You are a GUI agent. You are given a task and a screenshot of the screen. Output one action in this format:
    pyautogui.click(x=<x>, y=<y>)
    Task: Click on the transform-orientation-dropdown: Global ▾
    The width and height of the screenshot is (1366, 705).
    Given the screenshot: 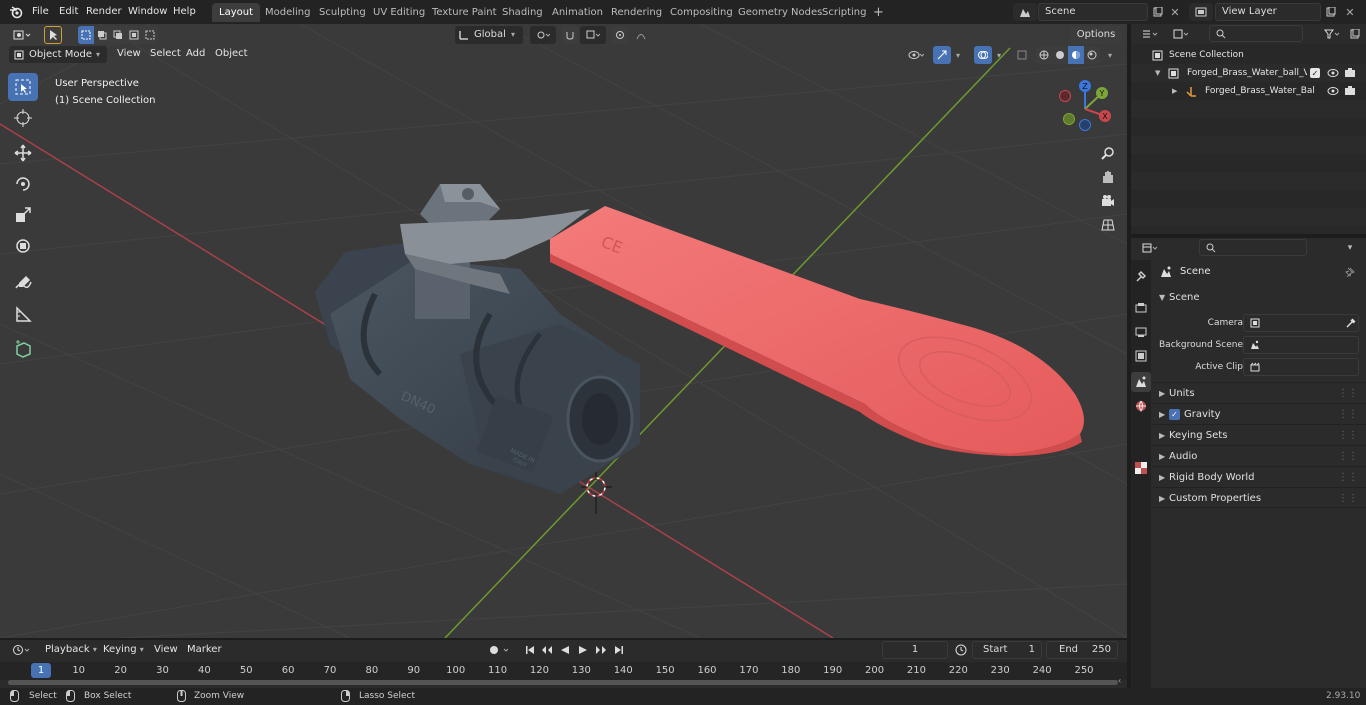 What is the action you would take?
    pyautogui.click(x=489, y=35)
    